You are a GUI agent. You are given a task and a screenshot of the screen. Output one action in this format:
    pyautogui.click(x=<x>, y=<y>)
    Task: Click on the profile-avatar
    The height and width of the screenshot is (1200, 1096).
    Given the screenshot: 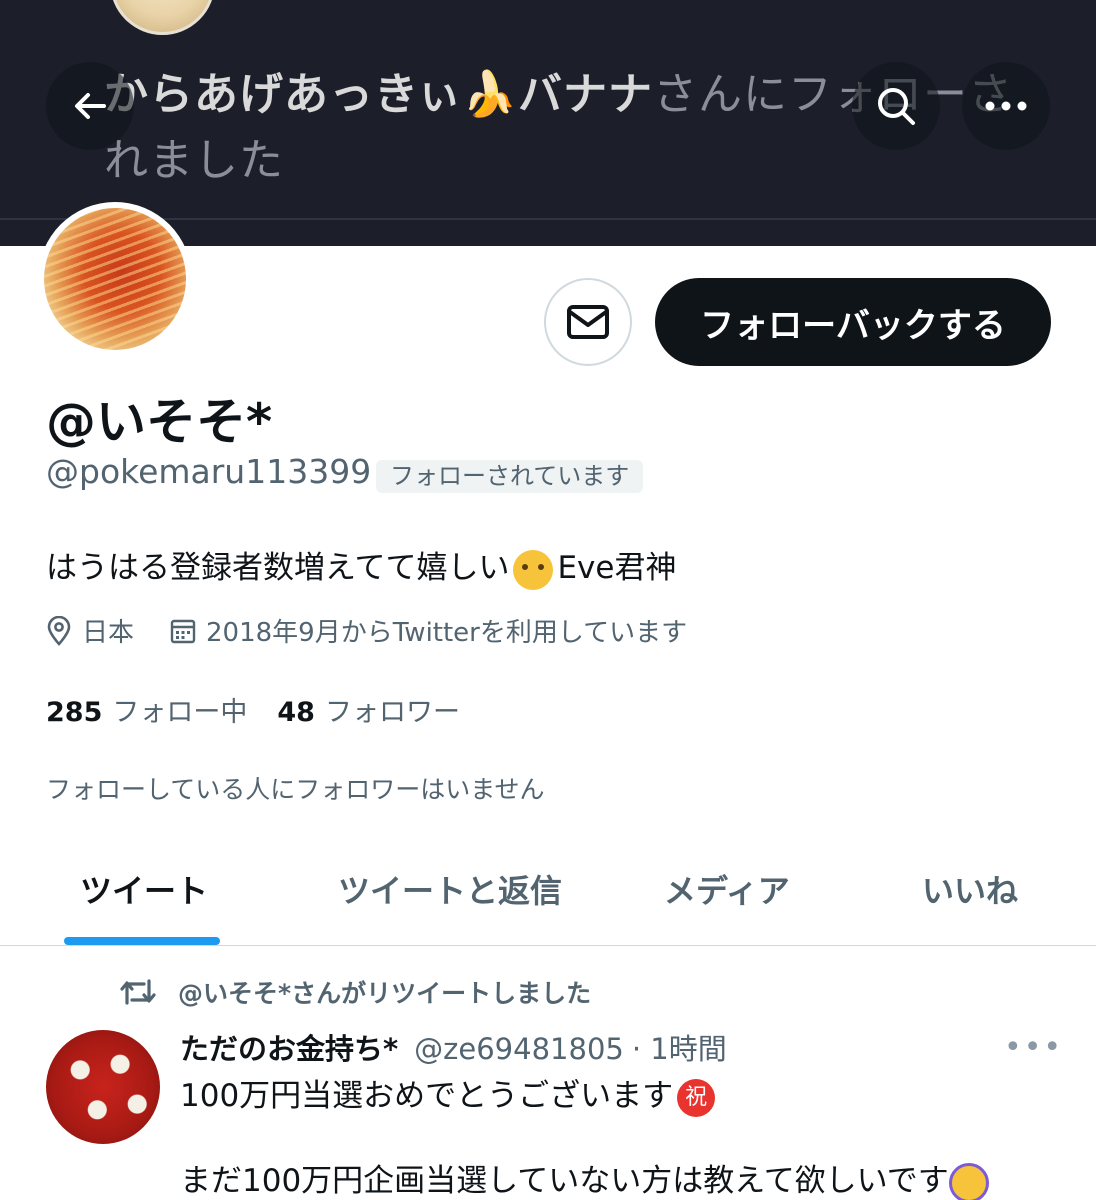 What is the action you would take?
    pyautogui.click(x=115, y=279)
    